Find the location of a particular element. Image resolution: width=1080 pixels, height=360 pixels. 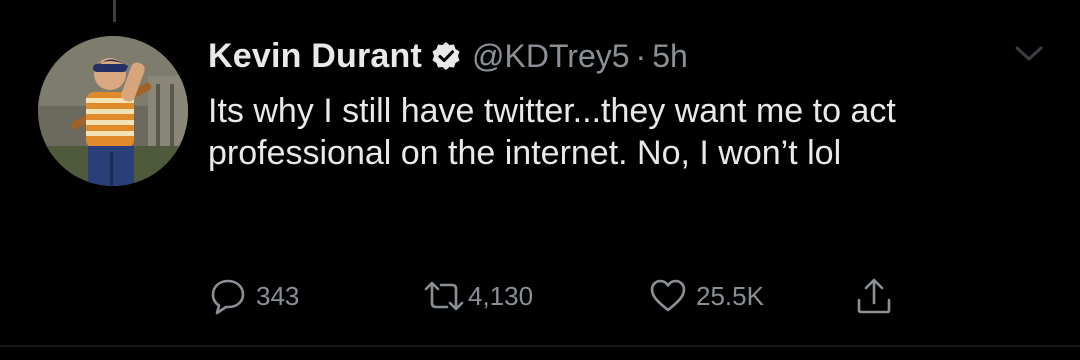

divider is located at coordinates (540, 346).